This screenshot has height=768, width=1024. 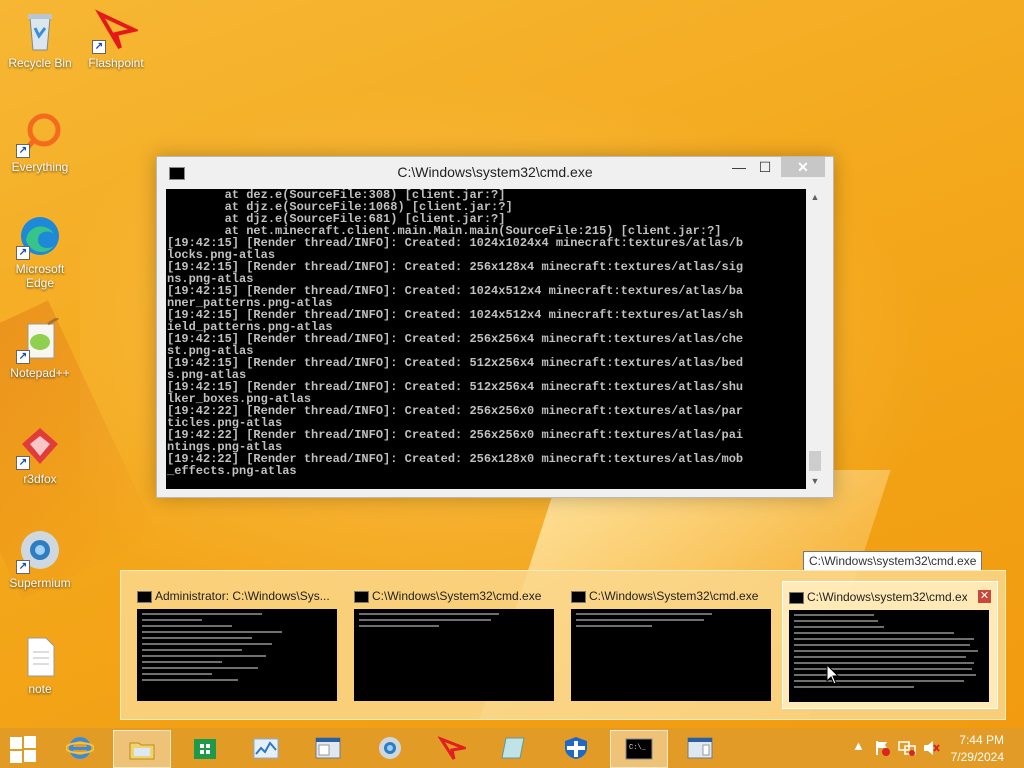 I want to click on thumbnail-window-2: C:\Windows\System32\cmd.exe, so click(x=455, y=644).